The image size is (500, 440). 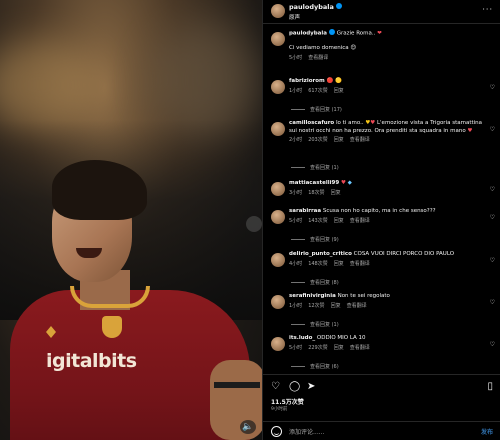 I want to click on add-comment-bar: 添加评论...... 发布, so click(x=381, y=430).